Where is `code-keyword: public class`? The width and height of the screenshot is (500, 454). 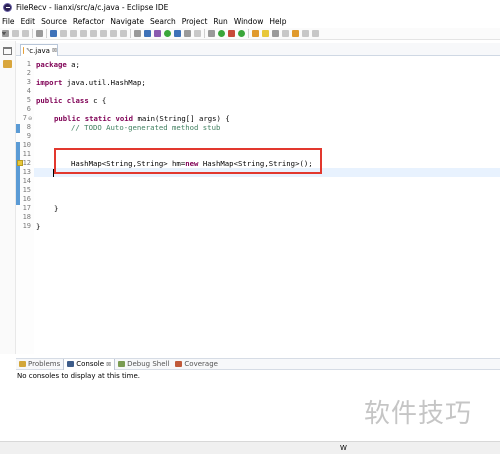
code-keyword: public class is located at coordinates (62, 100).